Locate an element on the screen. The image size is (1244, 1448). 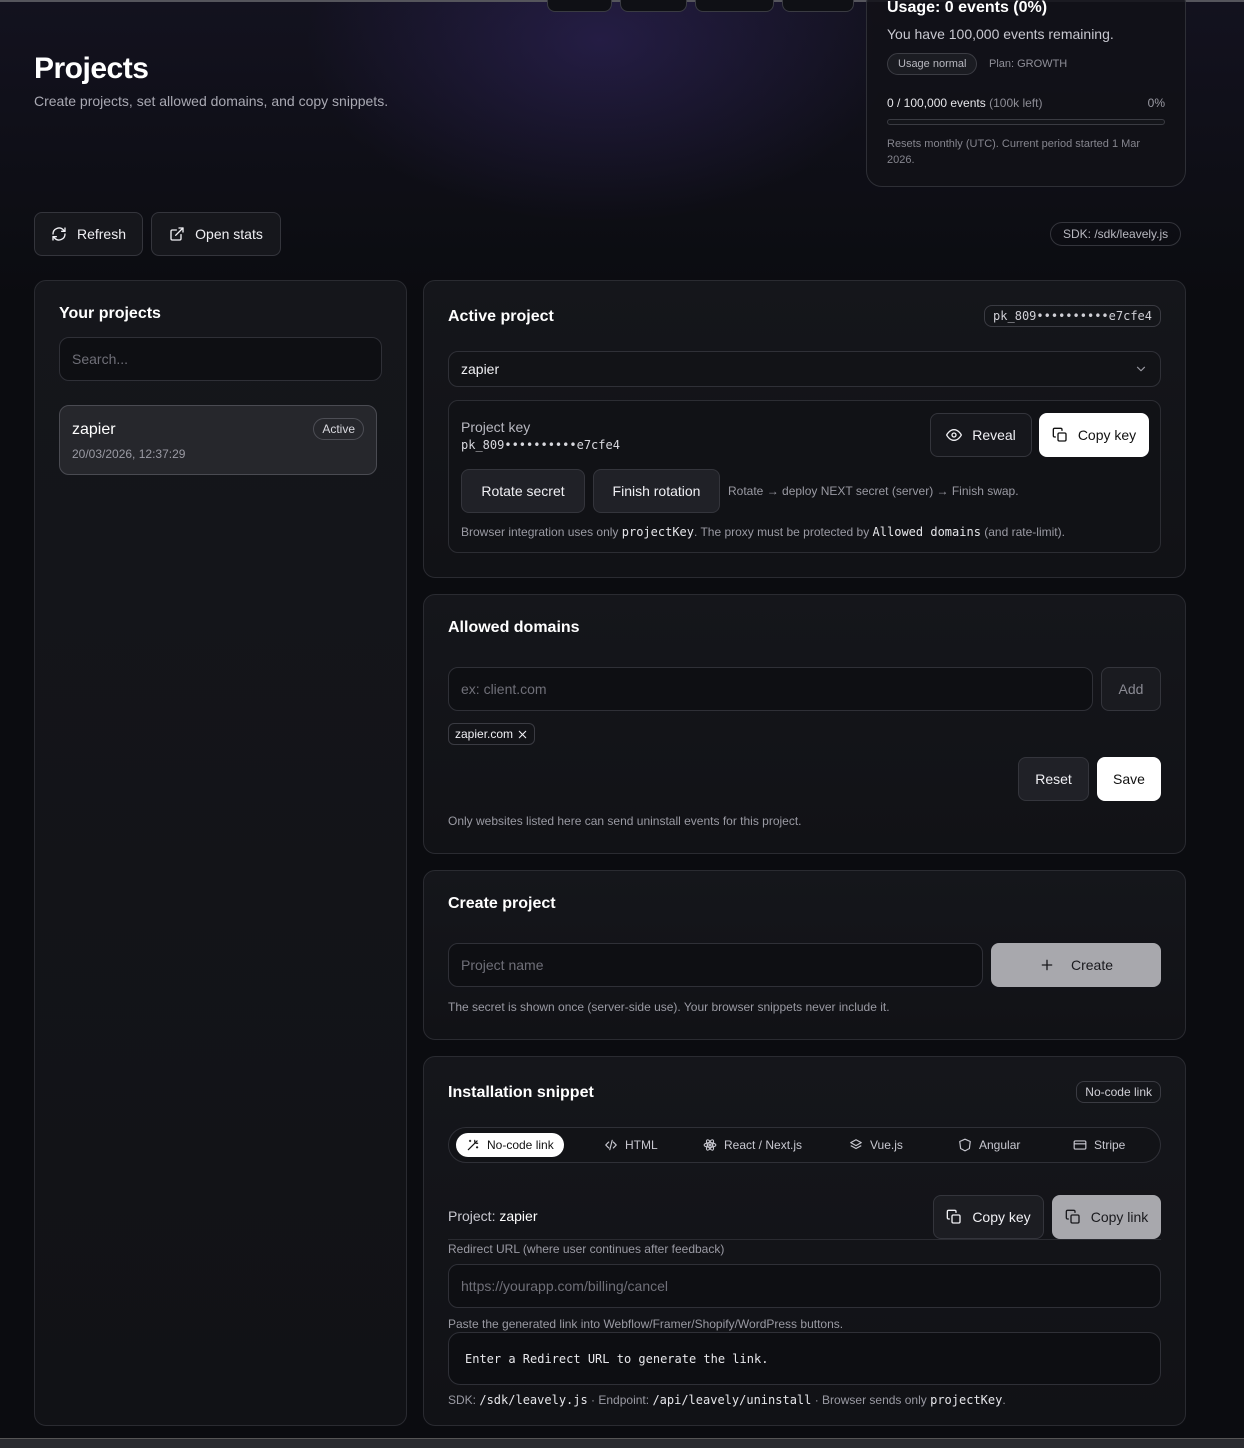
tab-angular: Angular is located at coordinates (989, 1145).